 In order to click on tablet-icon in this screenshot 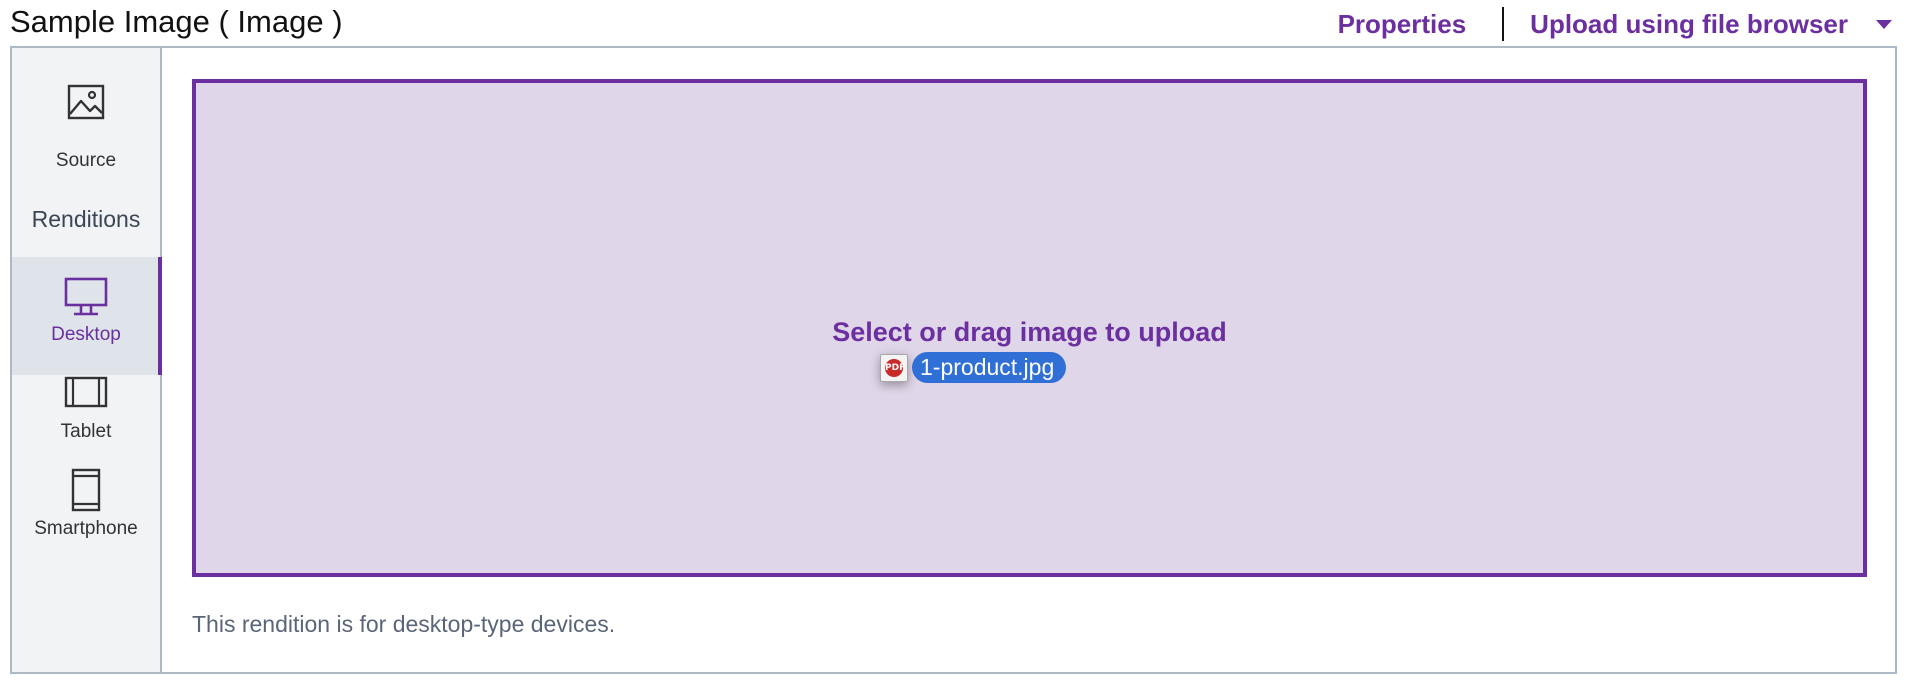, I will do `click(86, 395)`.